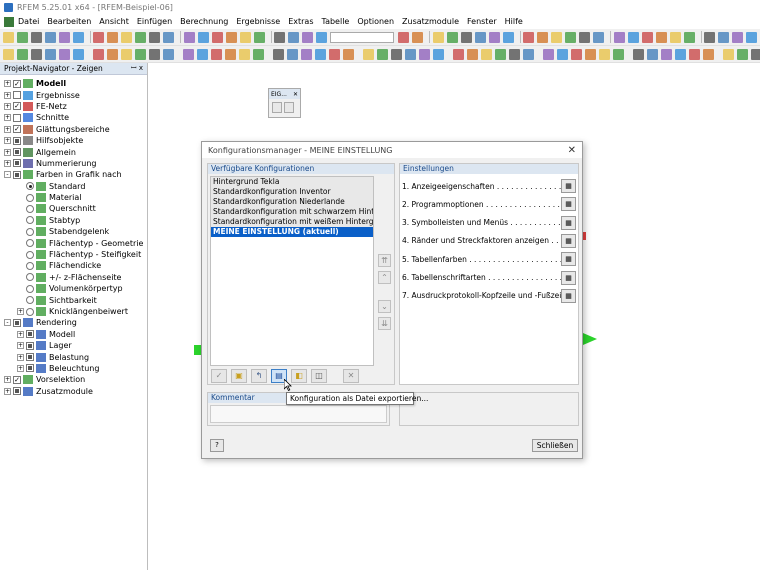 This screenshot has height=570, width=760. What do you see at coordinates (689, 37) in the screenshot?
I see `main-toolbar-tool-41-icon` at bounding box center [689, 37].